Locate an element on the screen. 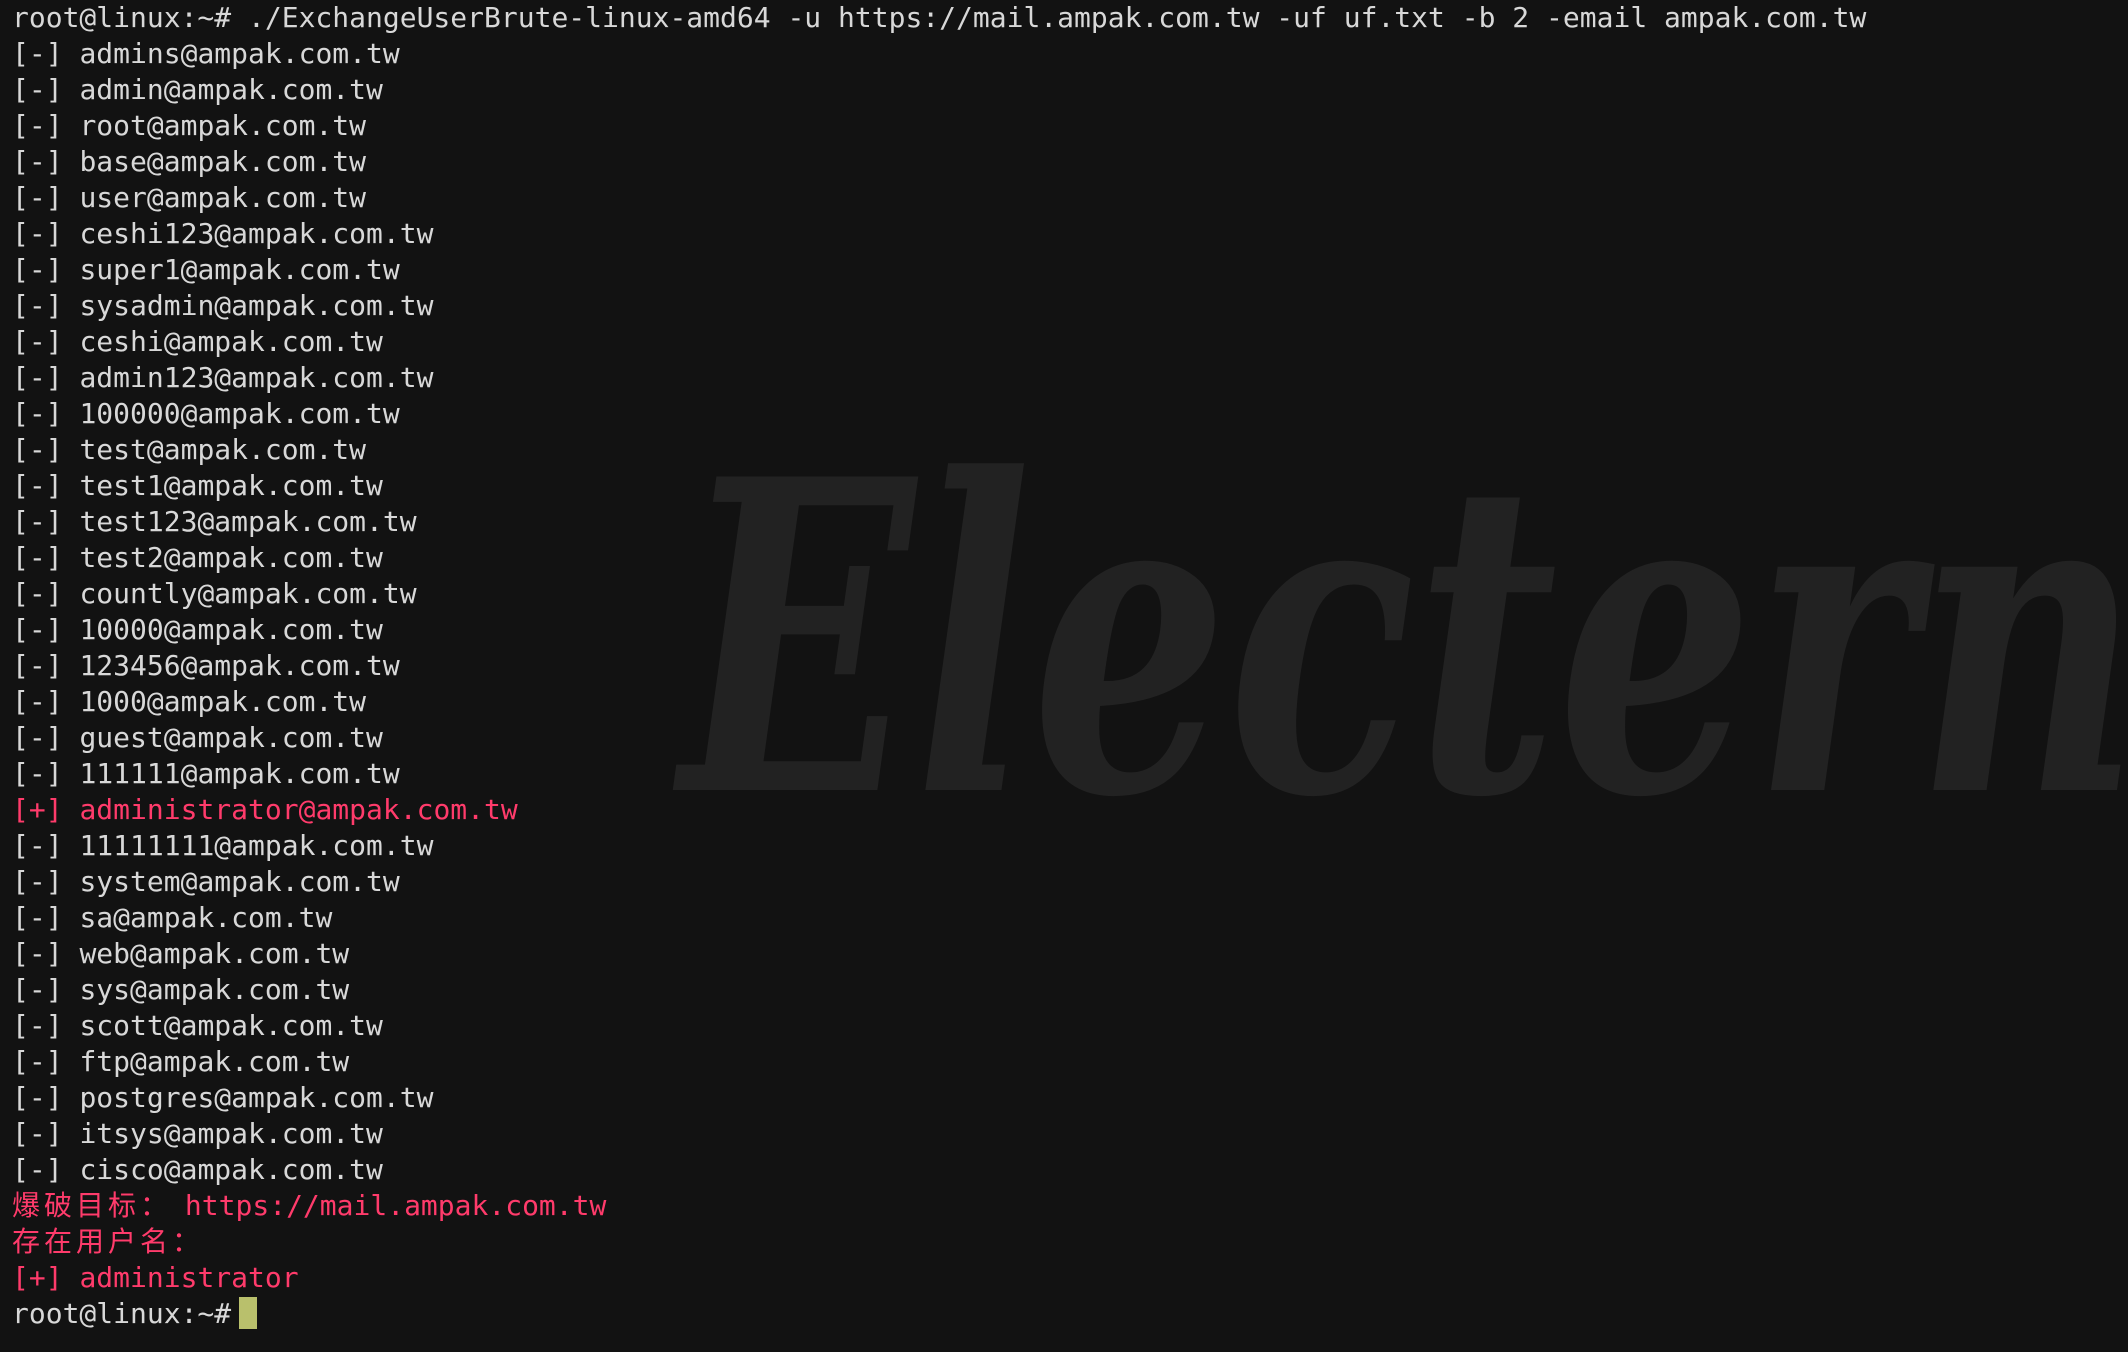 The image size is (2128, 1352). target-line: 爆破目标： https://mail.ampak.com.tw is located at coordinates (1070, 1206).